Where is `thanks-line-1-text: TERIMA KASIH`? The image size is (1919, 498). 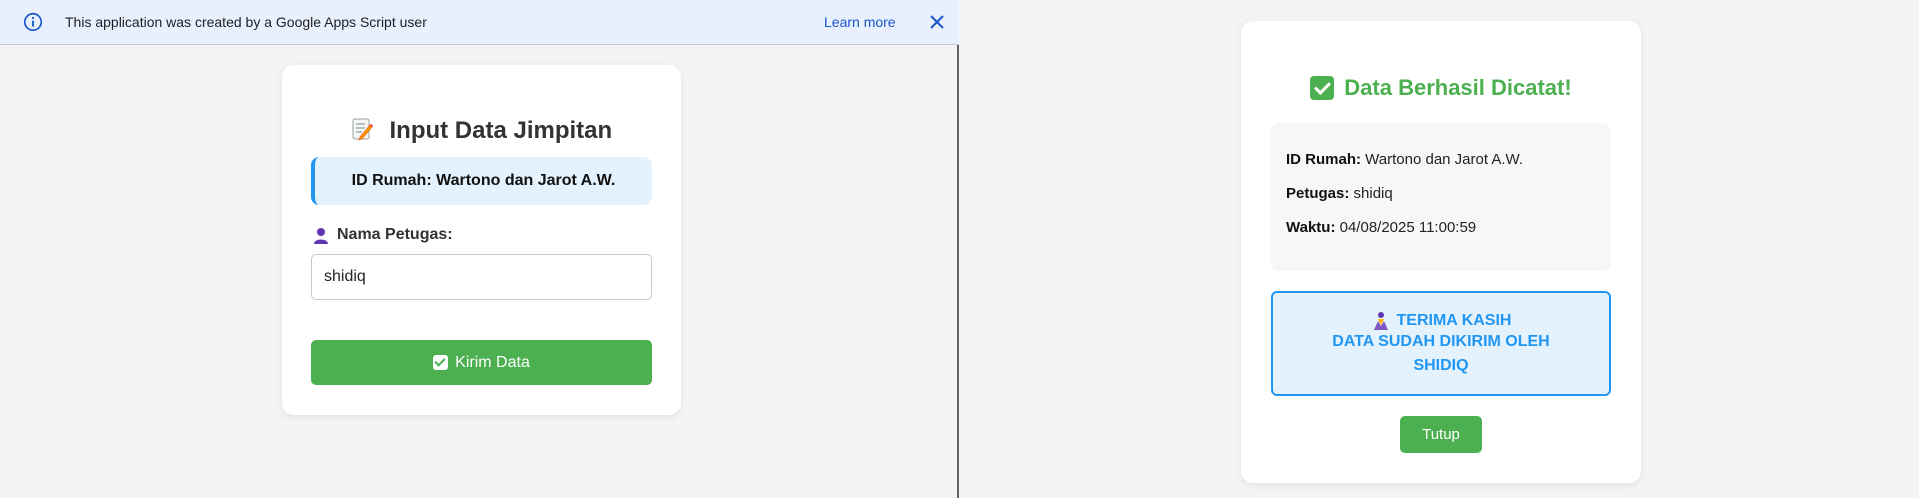
thanks-line-1-text: TERIMA KASIH is located at coordinates (1454, 320).